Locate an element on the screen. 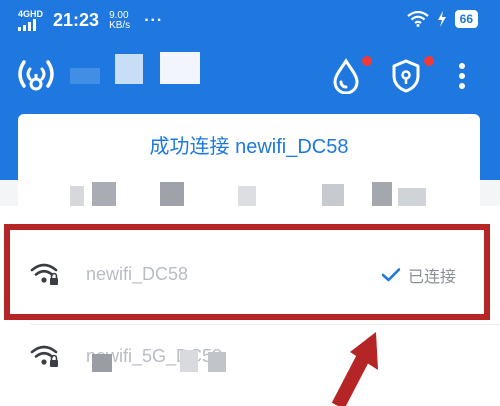 Image resolution: width=500 pixels, height=406 pixels. speed-unit: KB/s is located at coordinates (120, 25).